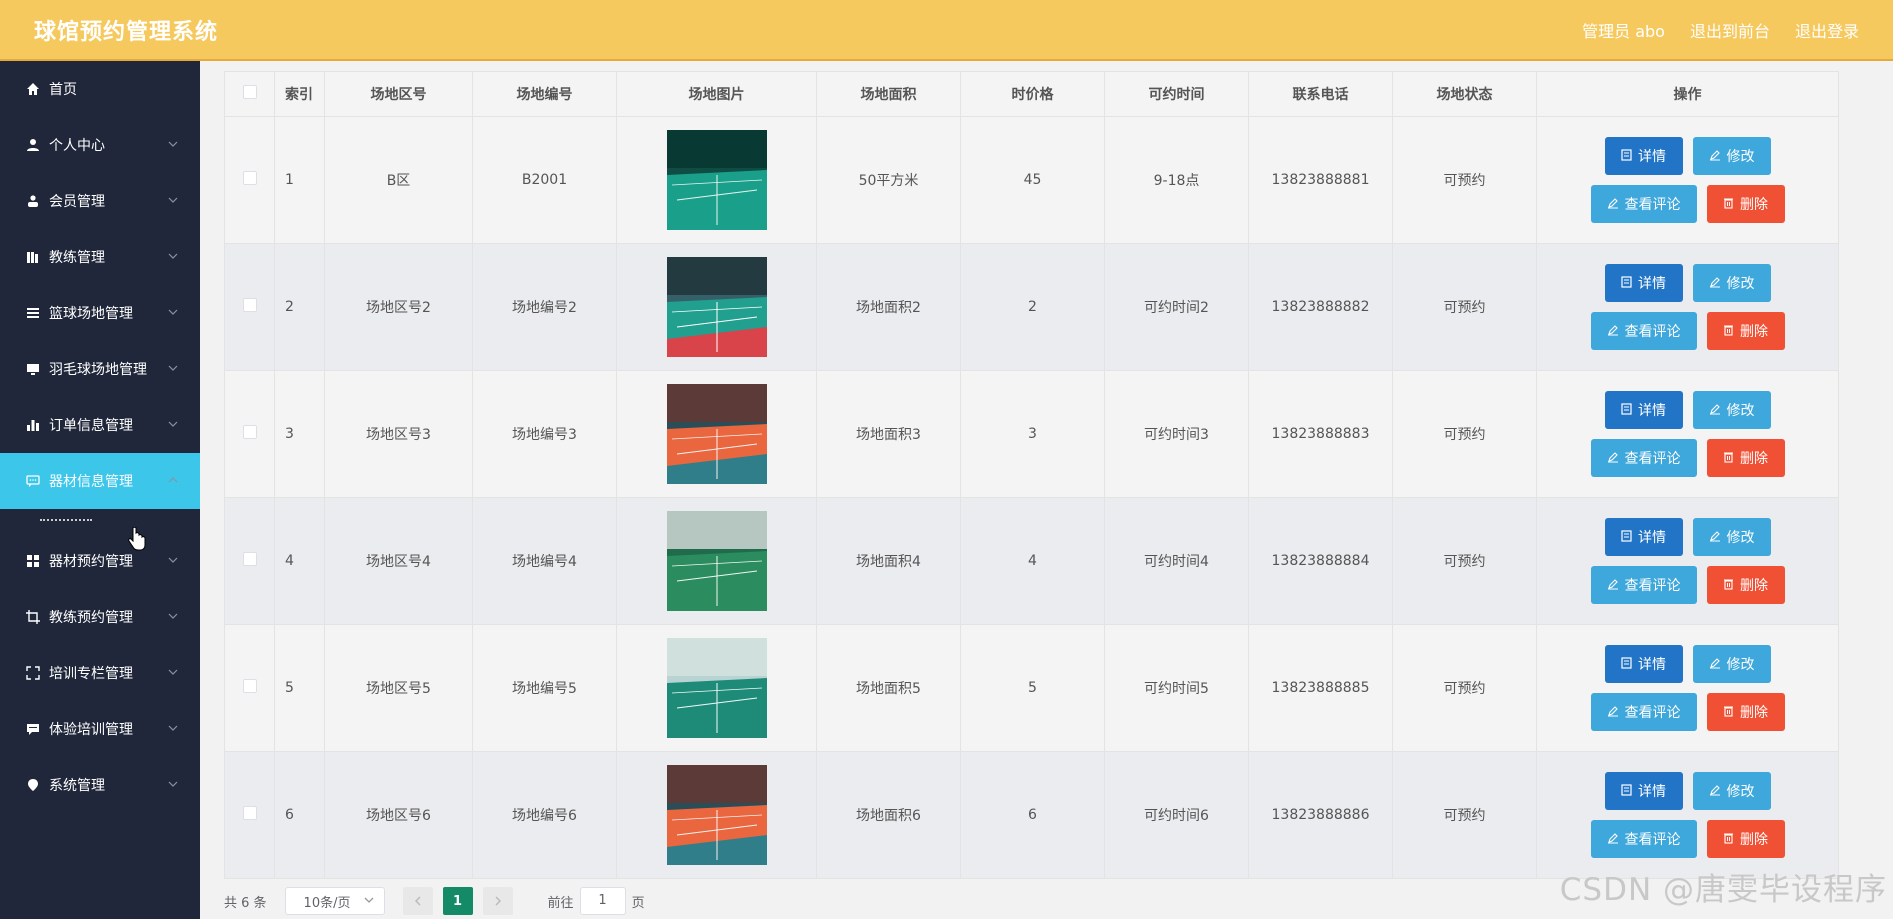 The image size is (1893, 919). What do you see at coordinates (398, 180) in the screenshot?
I see `cell-zone: B区` at bounding box center [398, 180].